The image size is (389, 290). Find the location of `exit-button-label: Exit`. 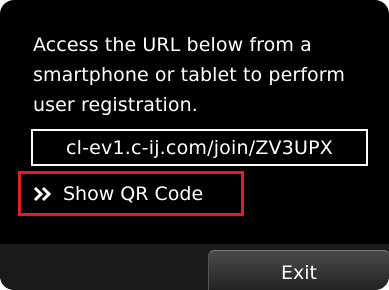

exit-button-label: Exit is located at coordinates (299, 272).